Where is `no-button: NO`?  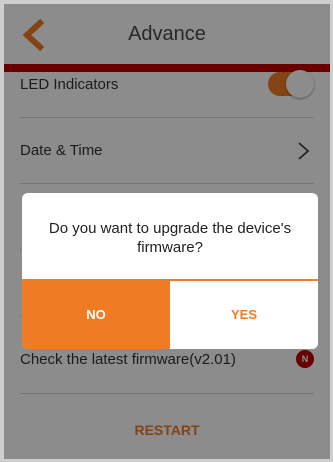
no-button: NO is located at coordinates (96, 315).